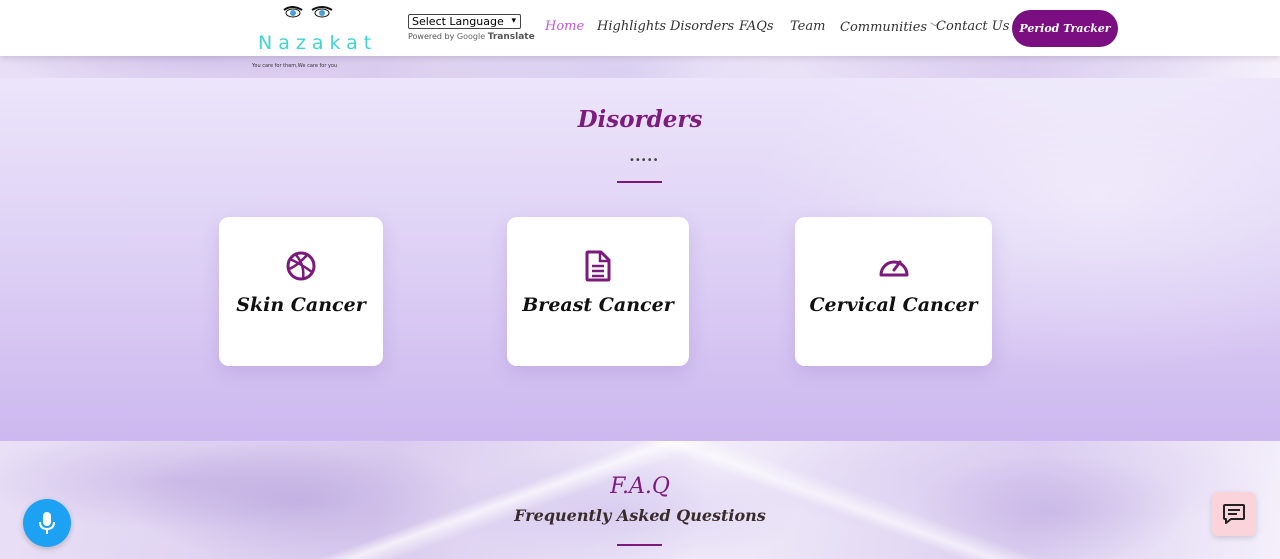 The width and height of the screenshot is (1280, 559). I want to click on voice-assistant-button, so click(47, 523).